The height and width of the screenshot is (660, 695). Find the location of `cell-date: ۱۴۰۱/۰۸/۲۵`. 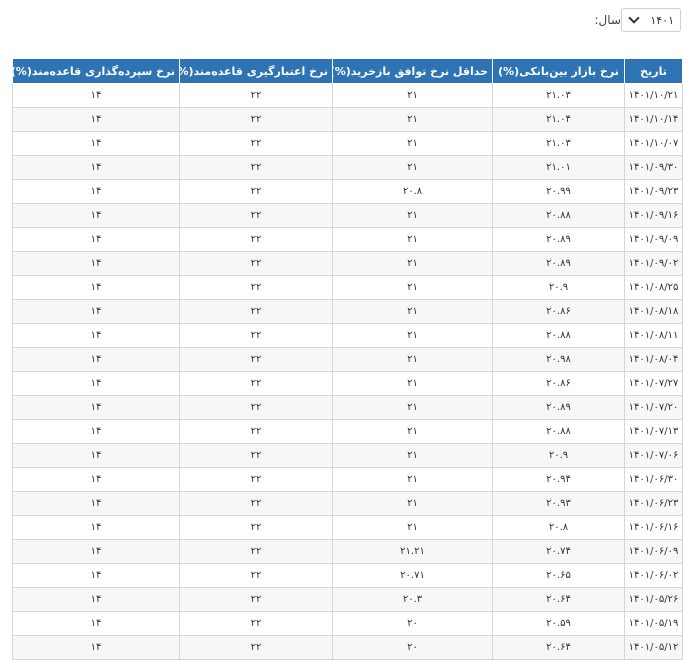

cell-date: ۱۴۰۱/۰۸/۲۵ is located at coordinates (653, 287).